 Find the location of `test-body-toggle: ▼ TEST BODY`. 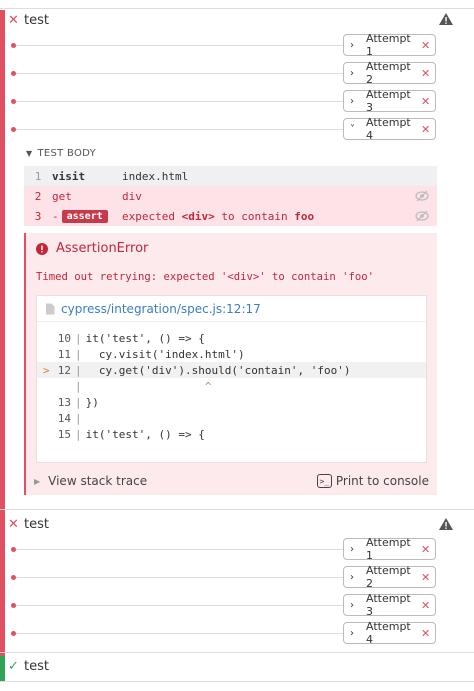

test-body-toggle: ▼ TEST BODY is located at coordinates (61, 153).